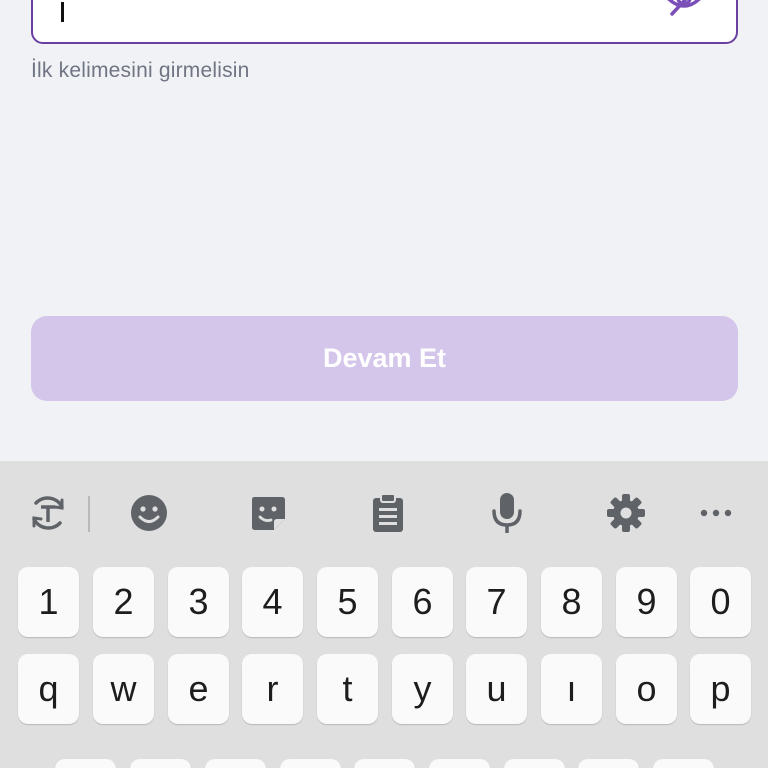  What do you see at coordinates (140, 70) in the screenshot?
I see `helper-text: İlk kelimesini girmelisin` at bounding box center [140, 70].